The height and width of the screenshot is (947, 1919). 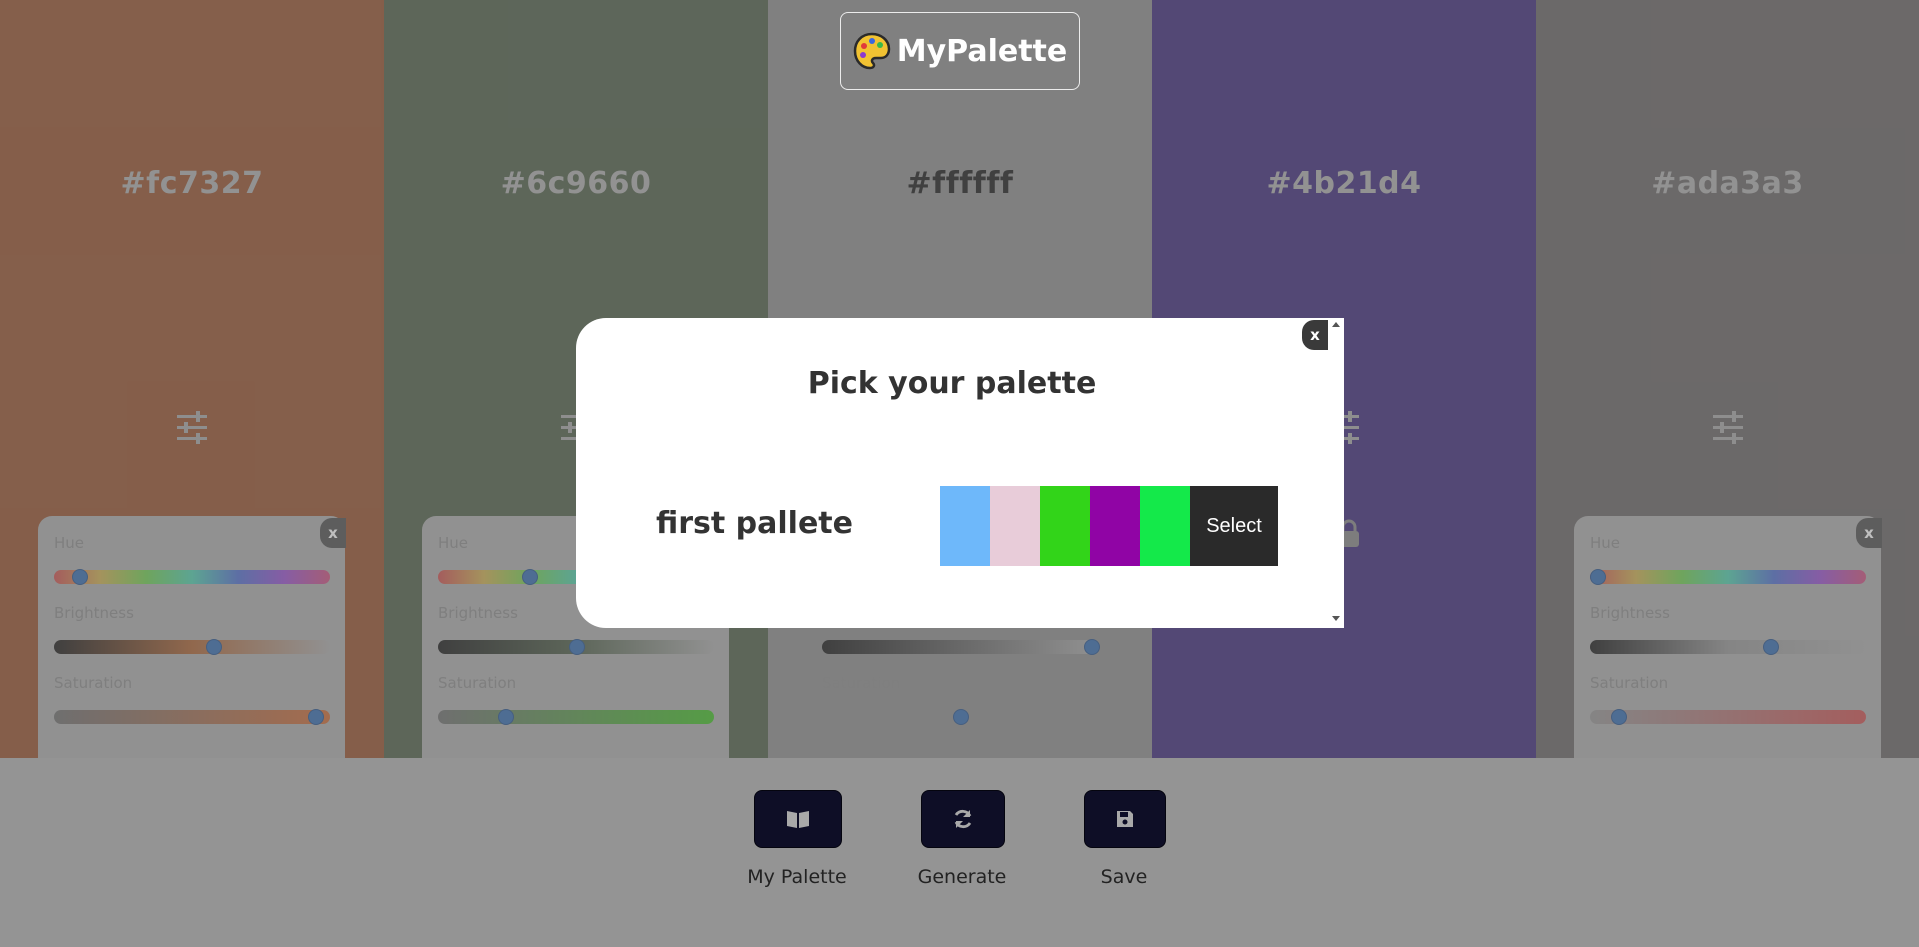 I want to click on save-button, so click(x=1125, y=819).